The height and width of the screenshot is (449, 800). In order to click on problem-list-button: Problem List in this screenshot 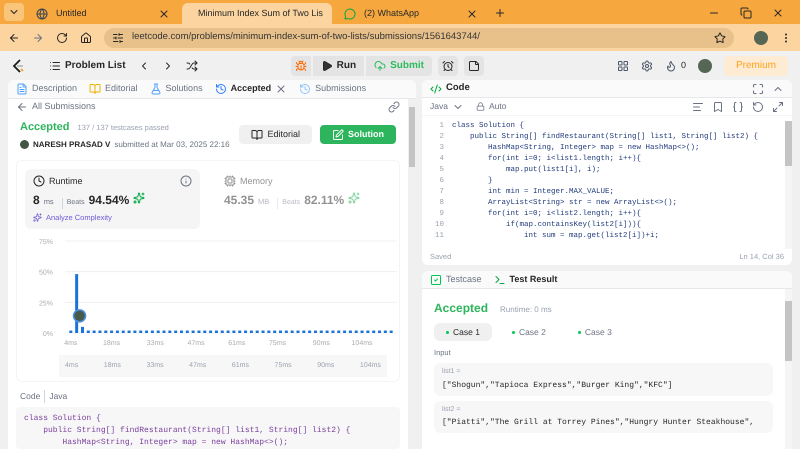, I will do `click(87, 65)`.